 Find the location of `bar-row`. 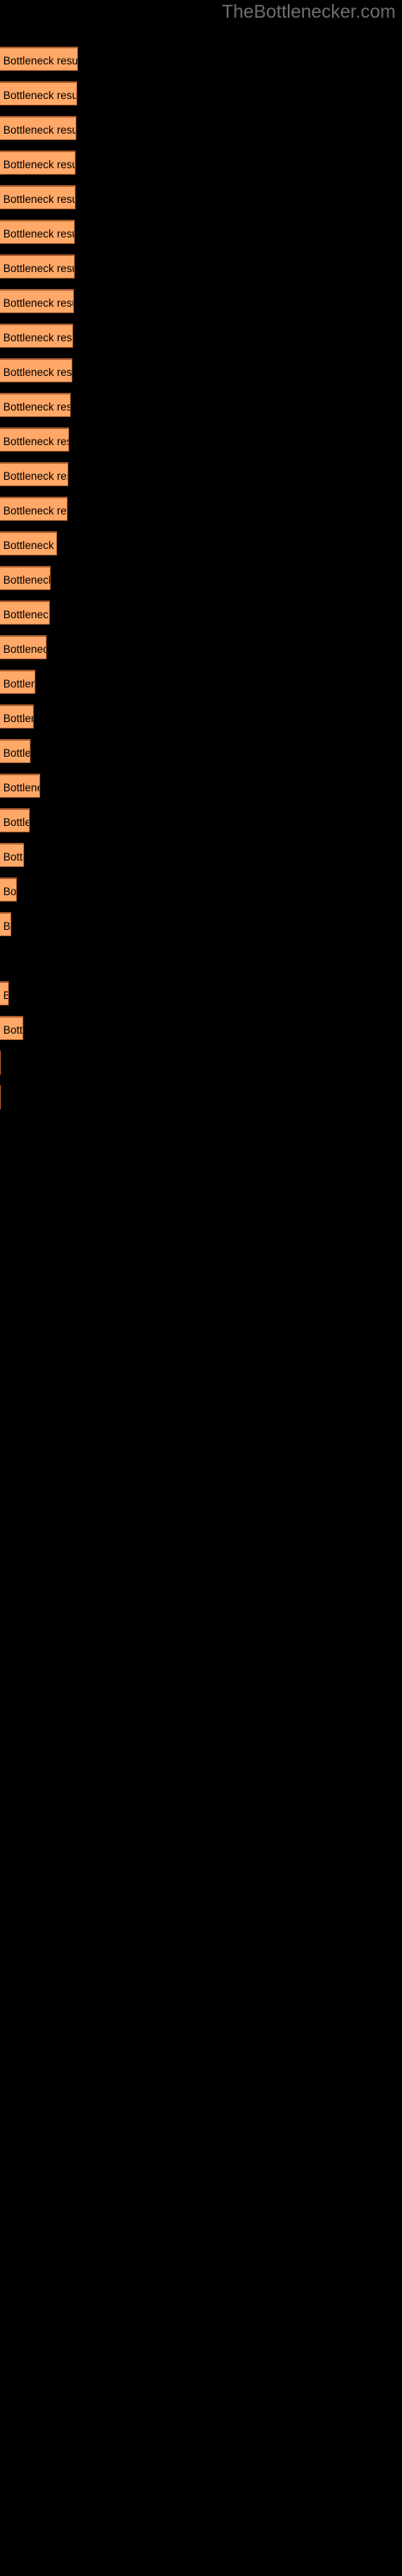

bar-row is located at coordinates (201, 959).